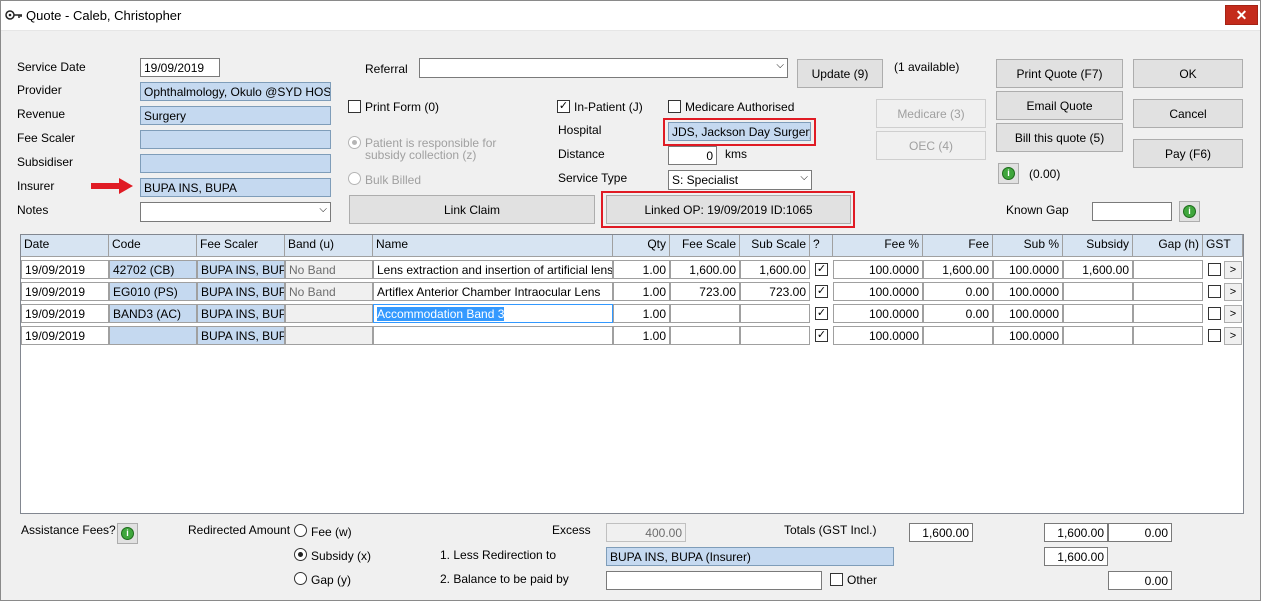 Image resolution: width=1261 pixels, height=601 pixels. Describe the element at coordinates (1168, 246) in the screenshot. I see `column-header-gap: Gap (h)` at that location.